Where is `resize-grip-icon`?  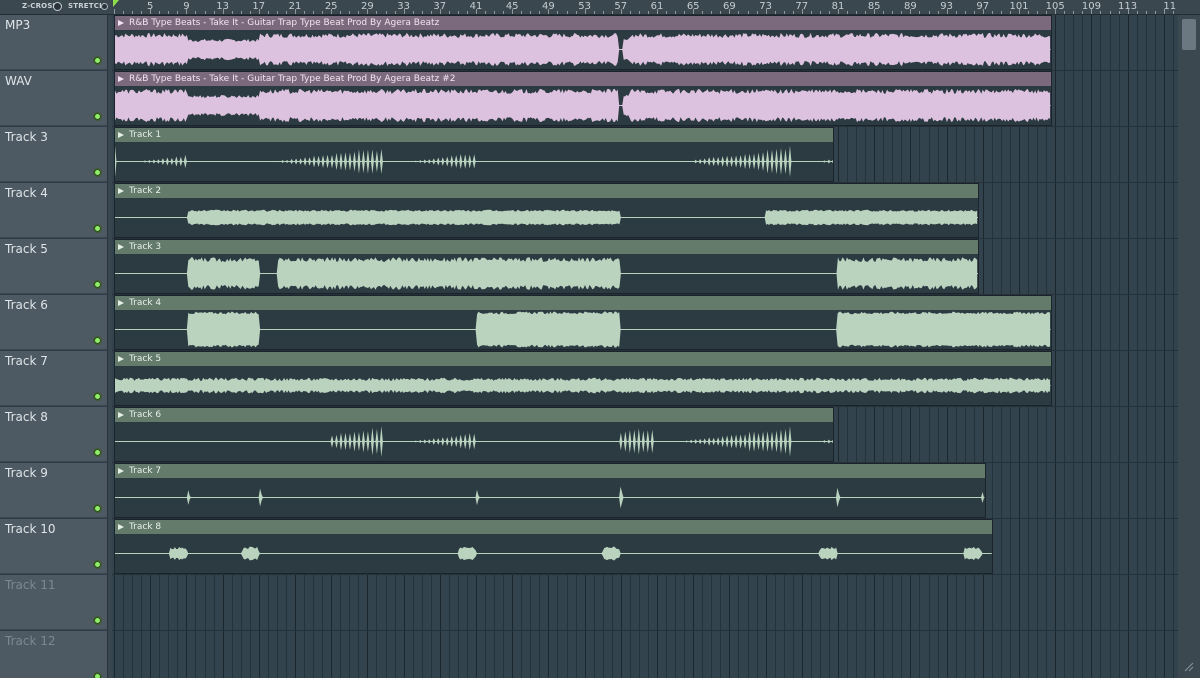
resize-grip-icon is located at coordinates (1189, 666).